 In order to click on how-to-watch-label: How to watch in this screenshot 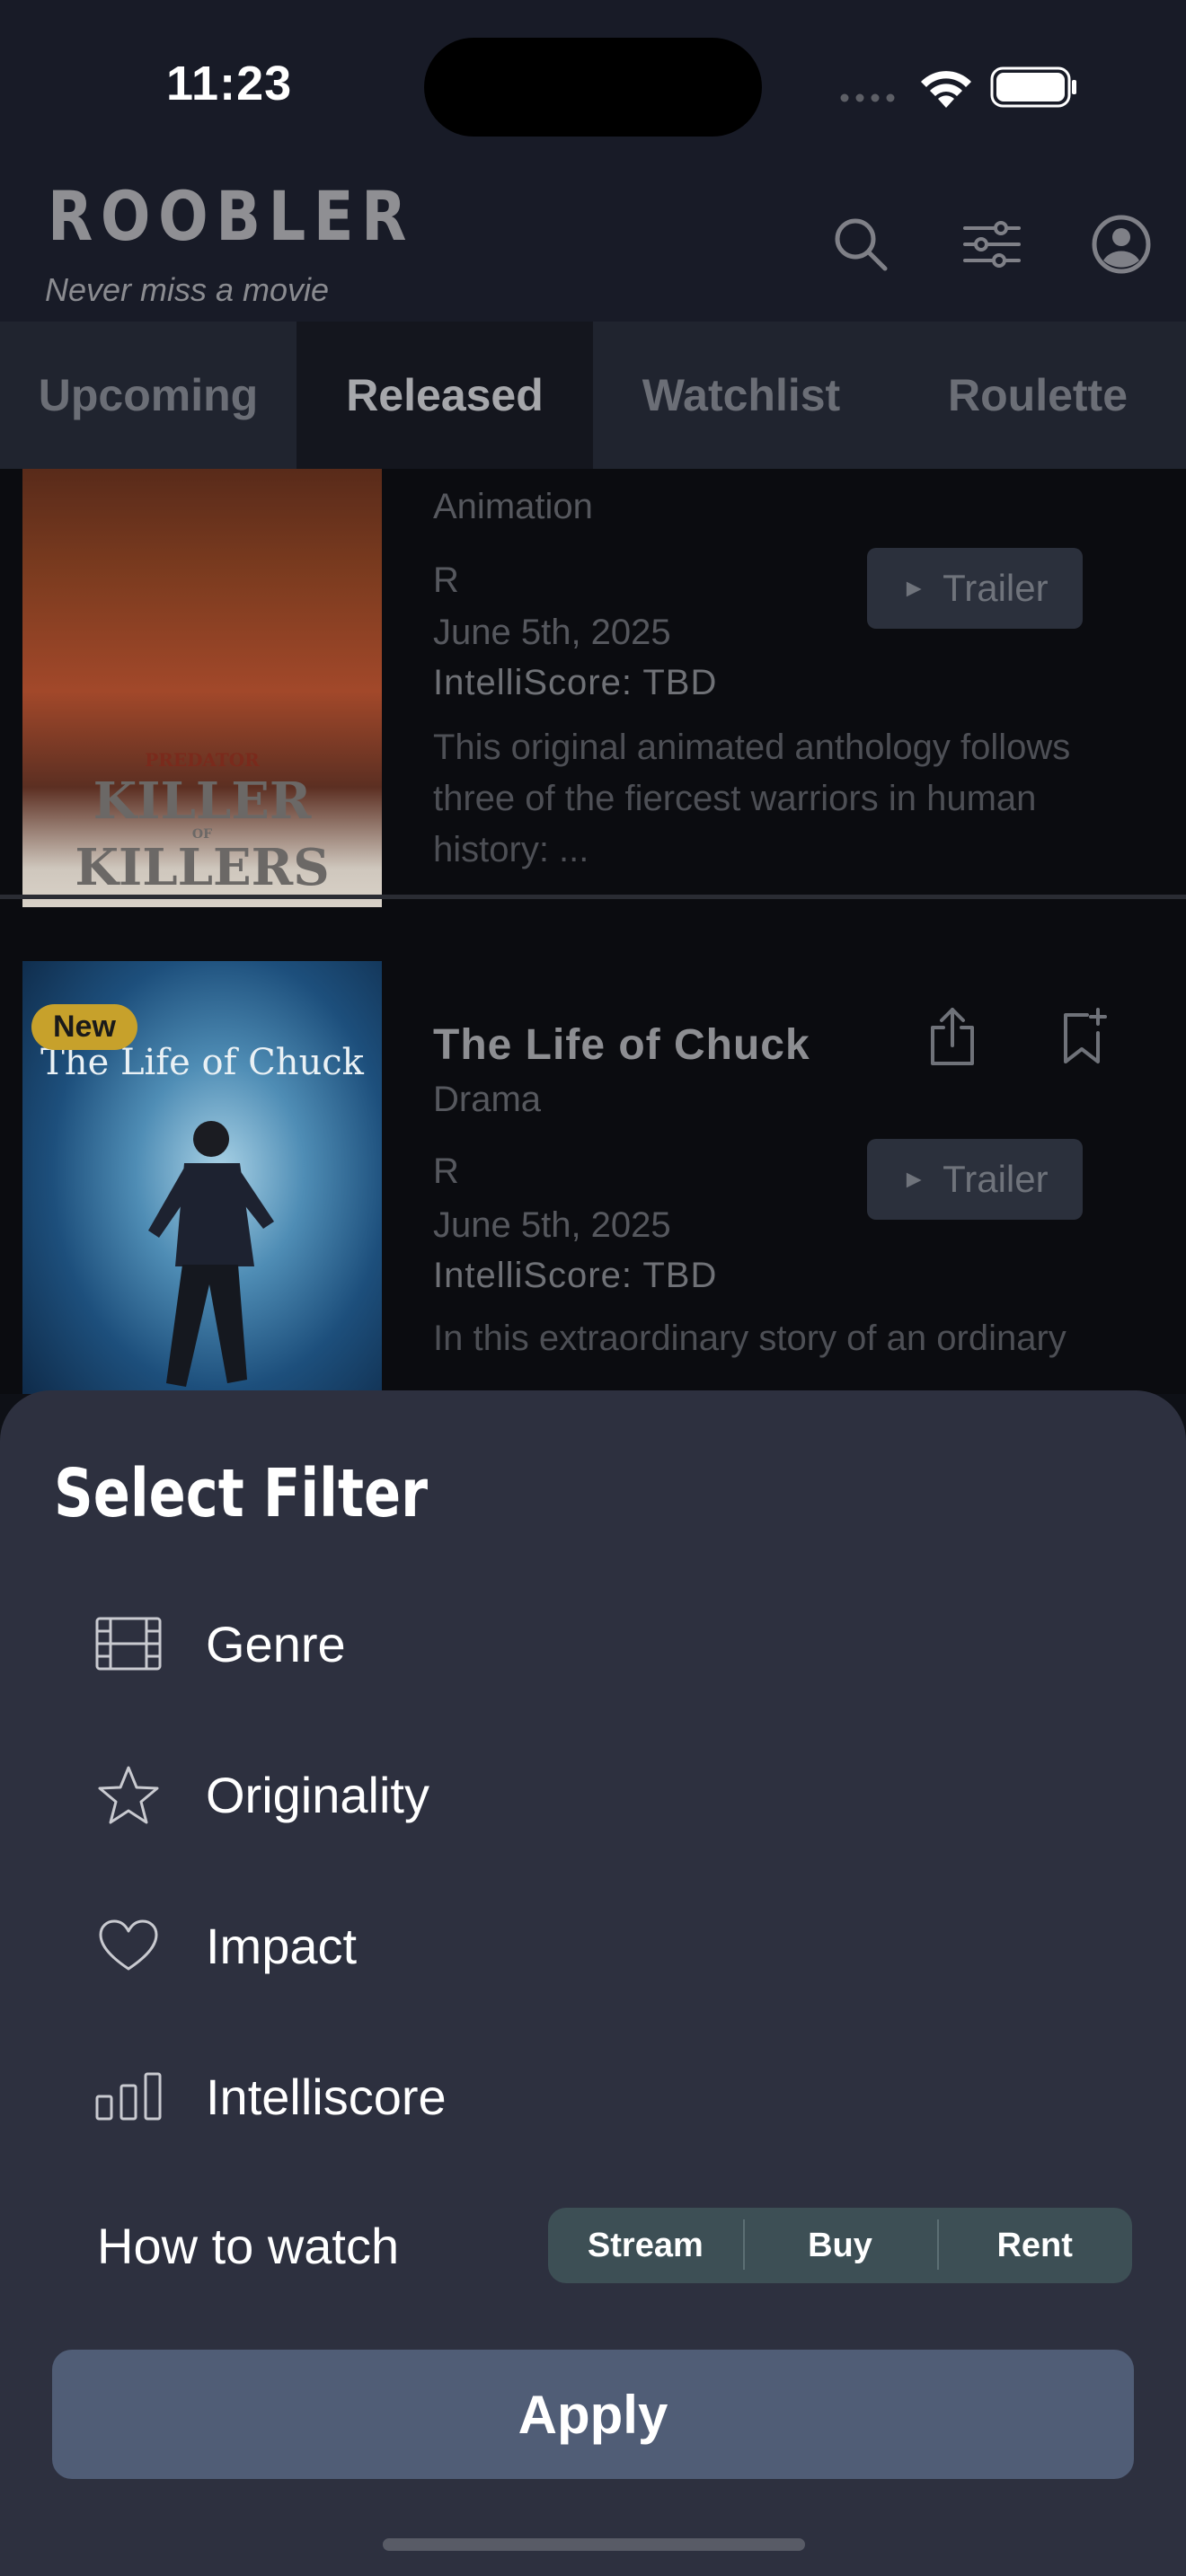, I will do `click(248, 2246)`.